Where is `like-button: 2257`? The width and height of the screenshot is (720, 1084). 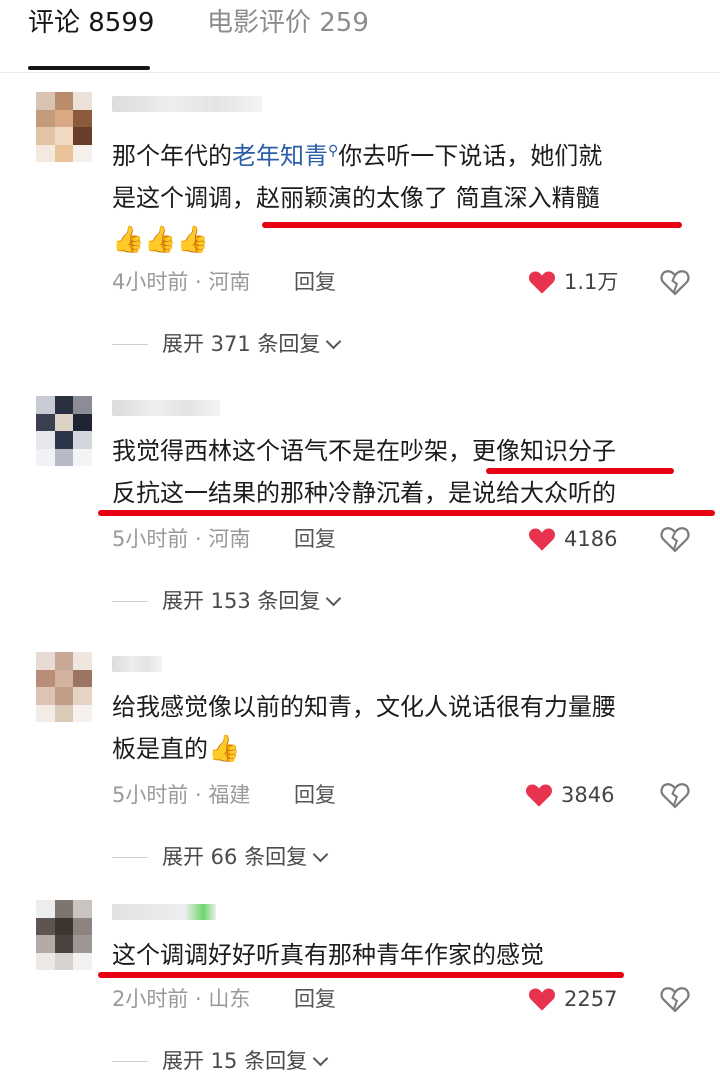
like-button: 2257 is located at coordinates (572, 999).